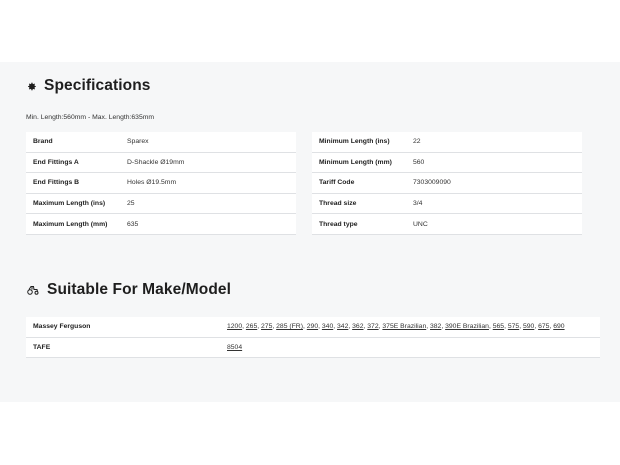 This screenshot has width=620, height=465. What do you see at coordinates (404, 326) in the screenshot?
I see `model-link: 375E Brazilian` at bounding box center [404, 326].